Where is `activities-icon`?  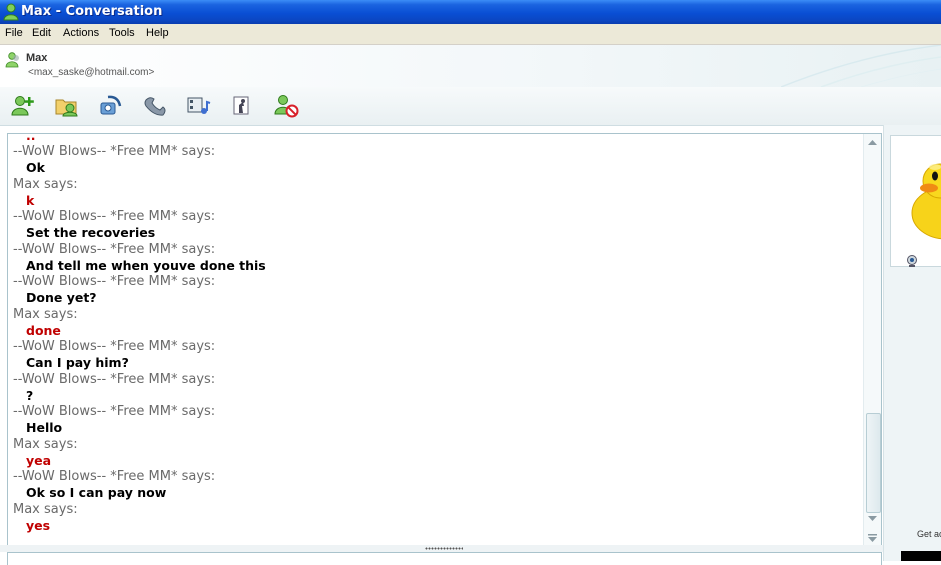 activities-icon is located at coordinates (199, 106).